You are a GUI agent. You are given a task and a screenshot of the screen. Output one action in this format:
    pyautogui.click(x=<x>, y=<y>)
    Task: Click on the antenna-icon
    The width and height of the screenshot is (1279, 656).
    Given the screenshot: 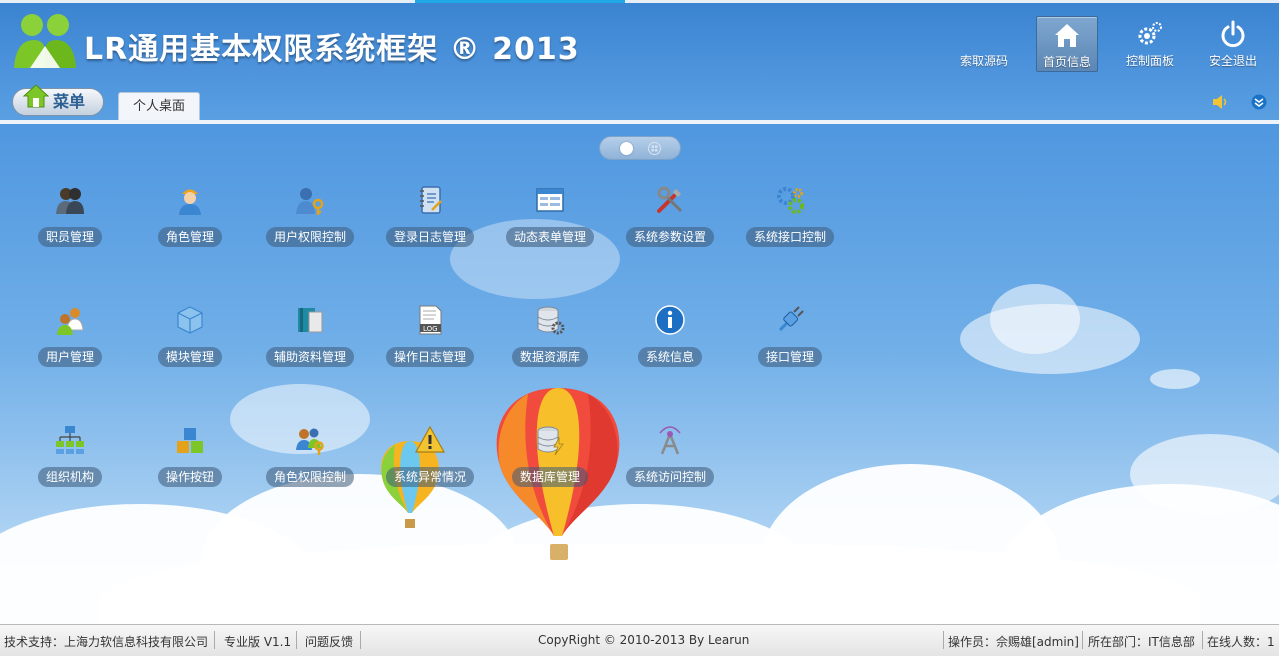 What is the action you would take?
    pyautogui.click(x=670, y=440)
    